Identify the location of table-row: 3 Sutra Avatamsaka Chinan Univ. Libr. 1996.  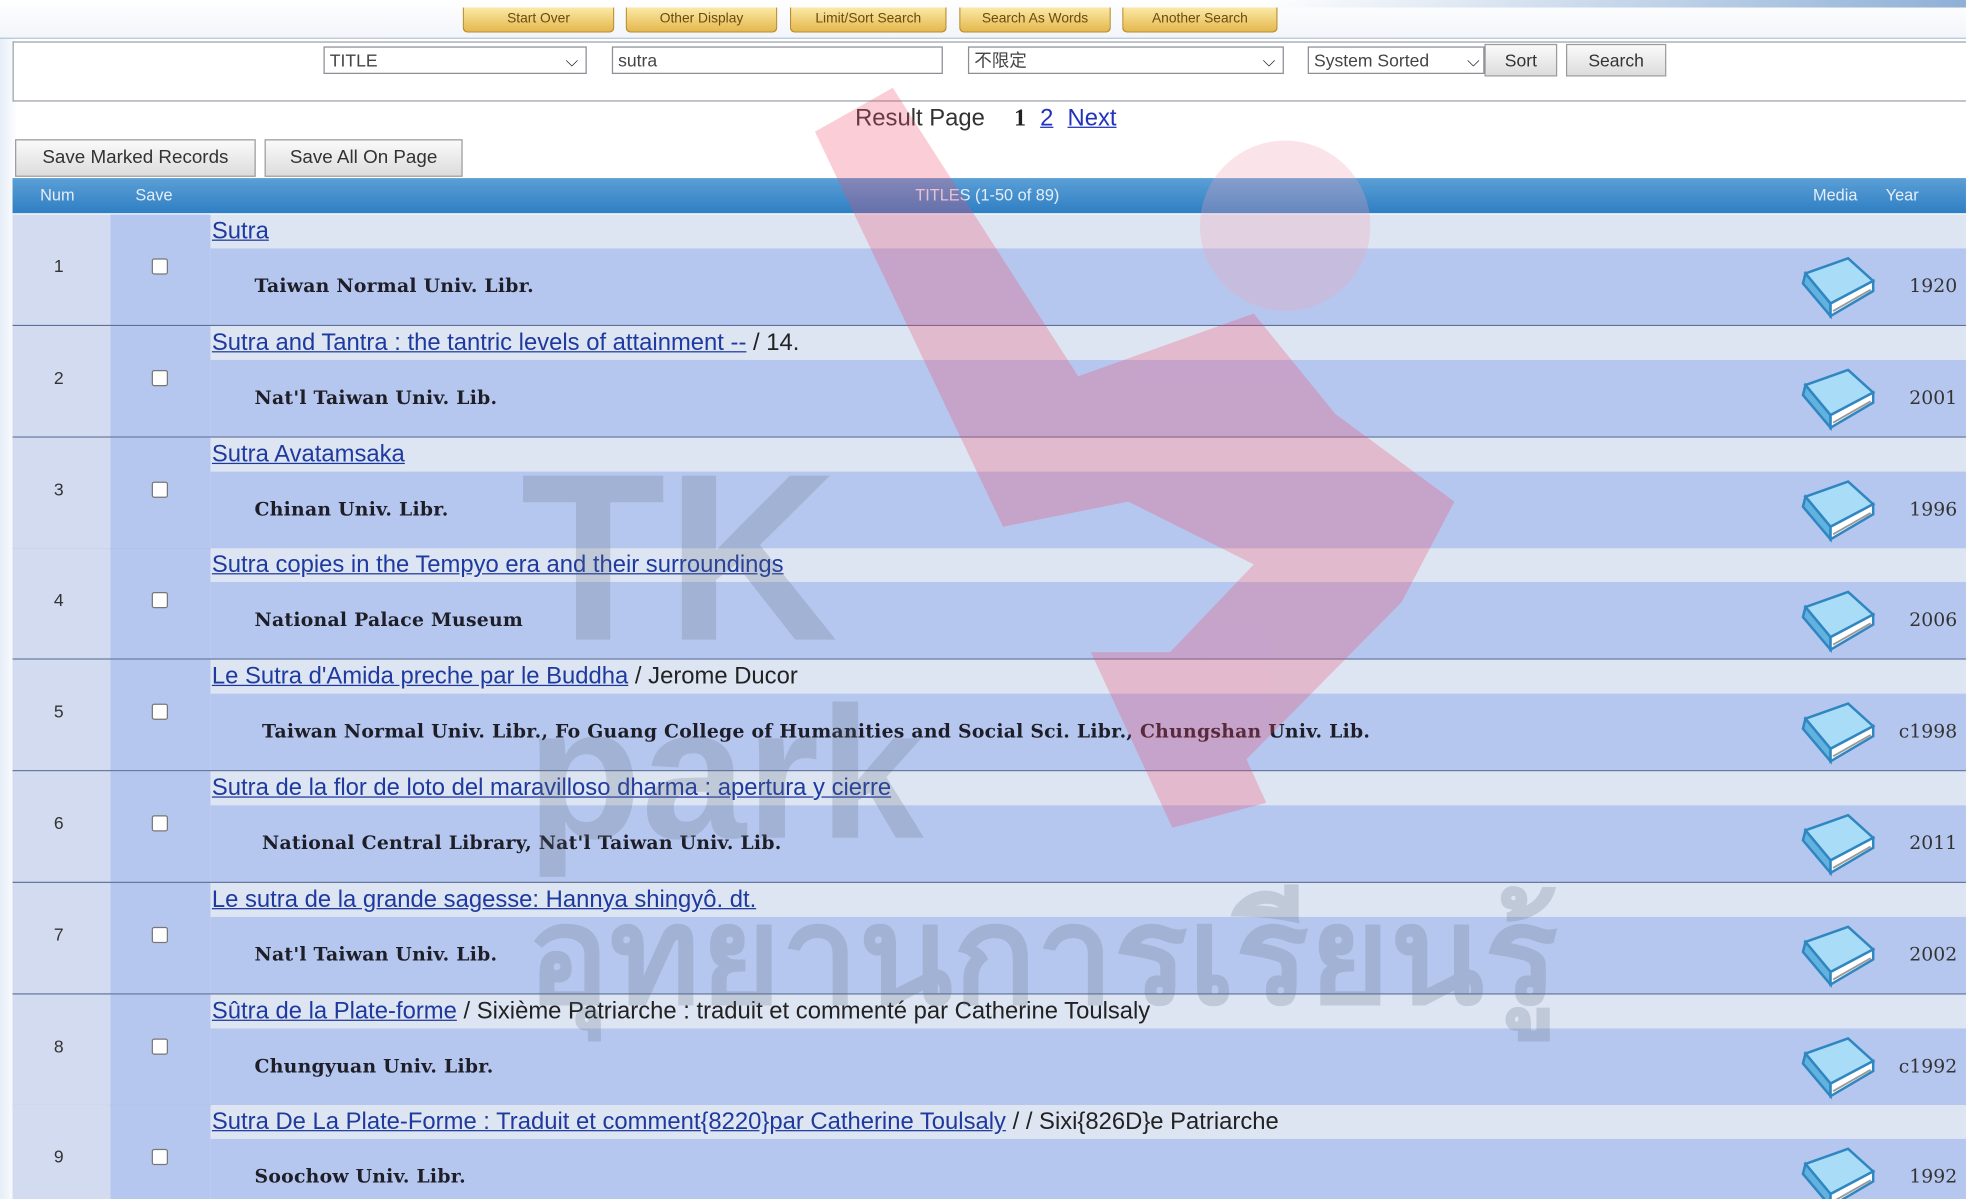
(989, 493).